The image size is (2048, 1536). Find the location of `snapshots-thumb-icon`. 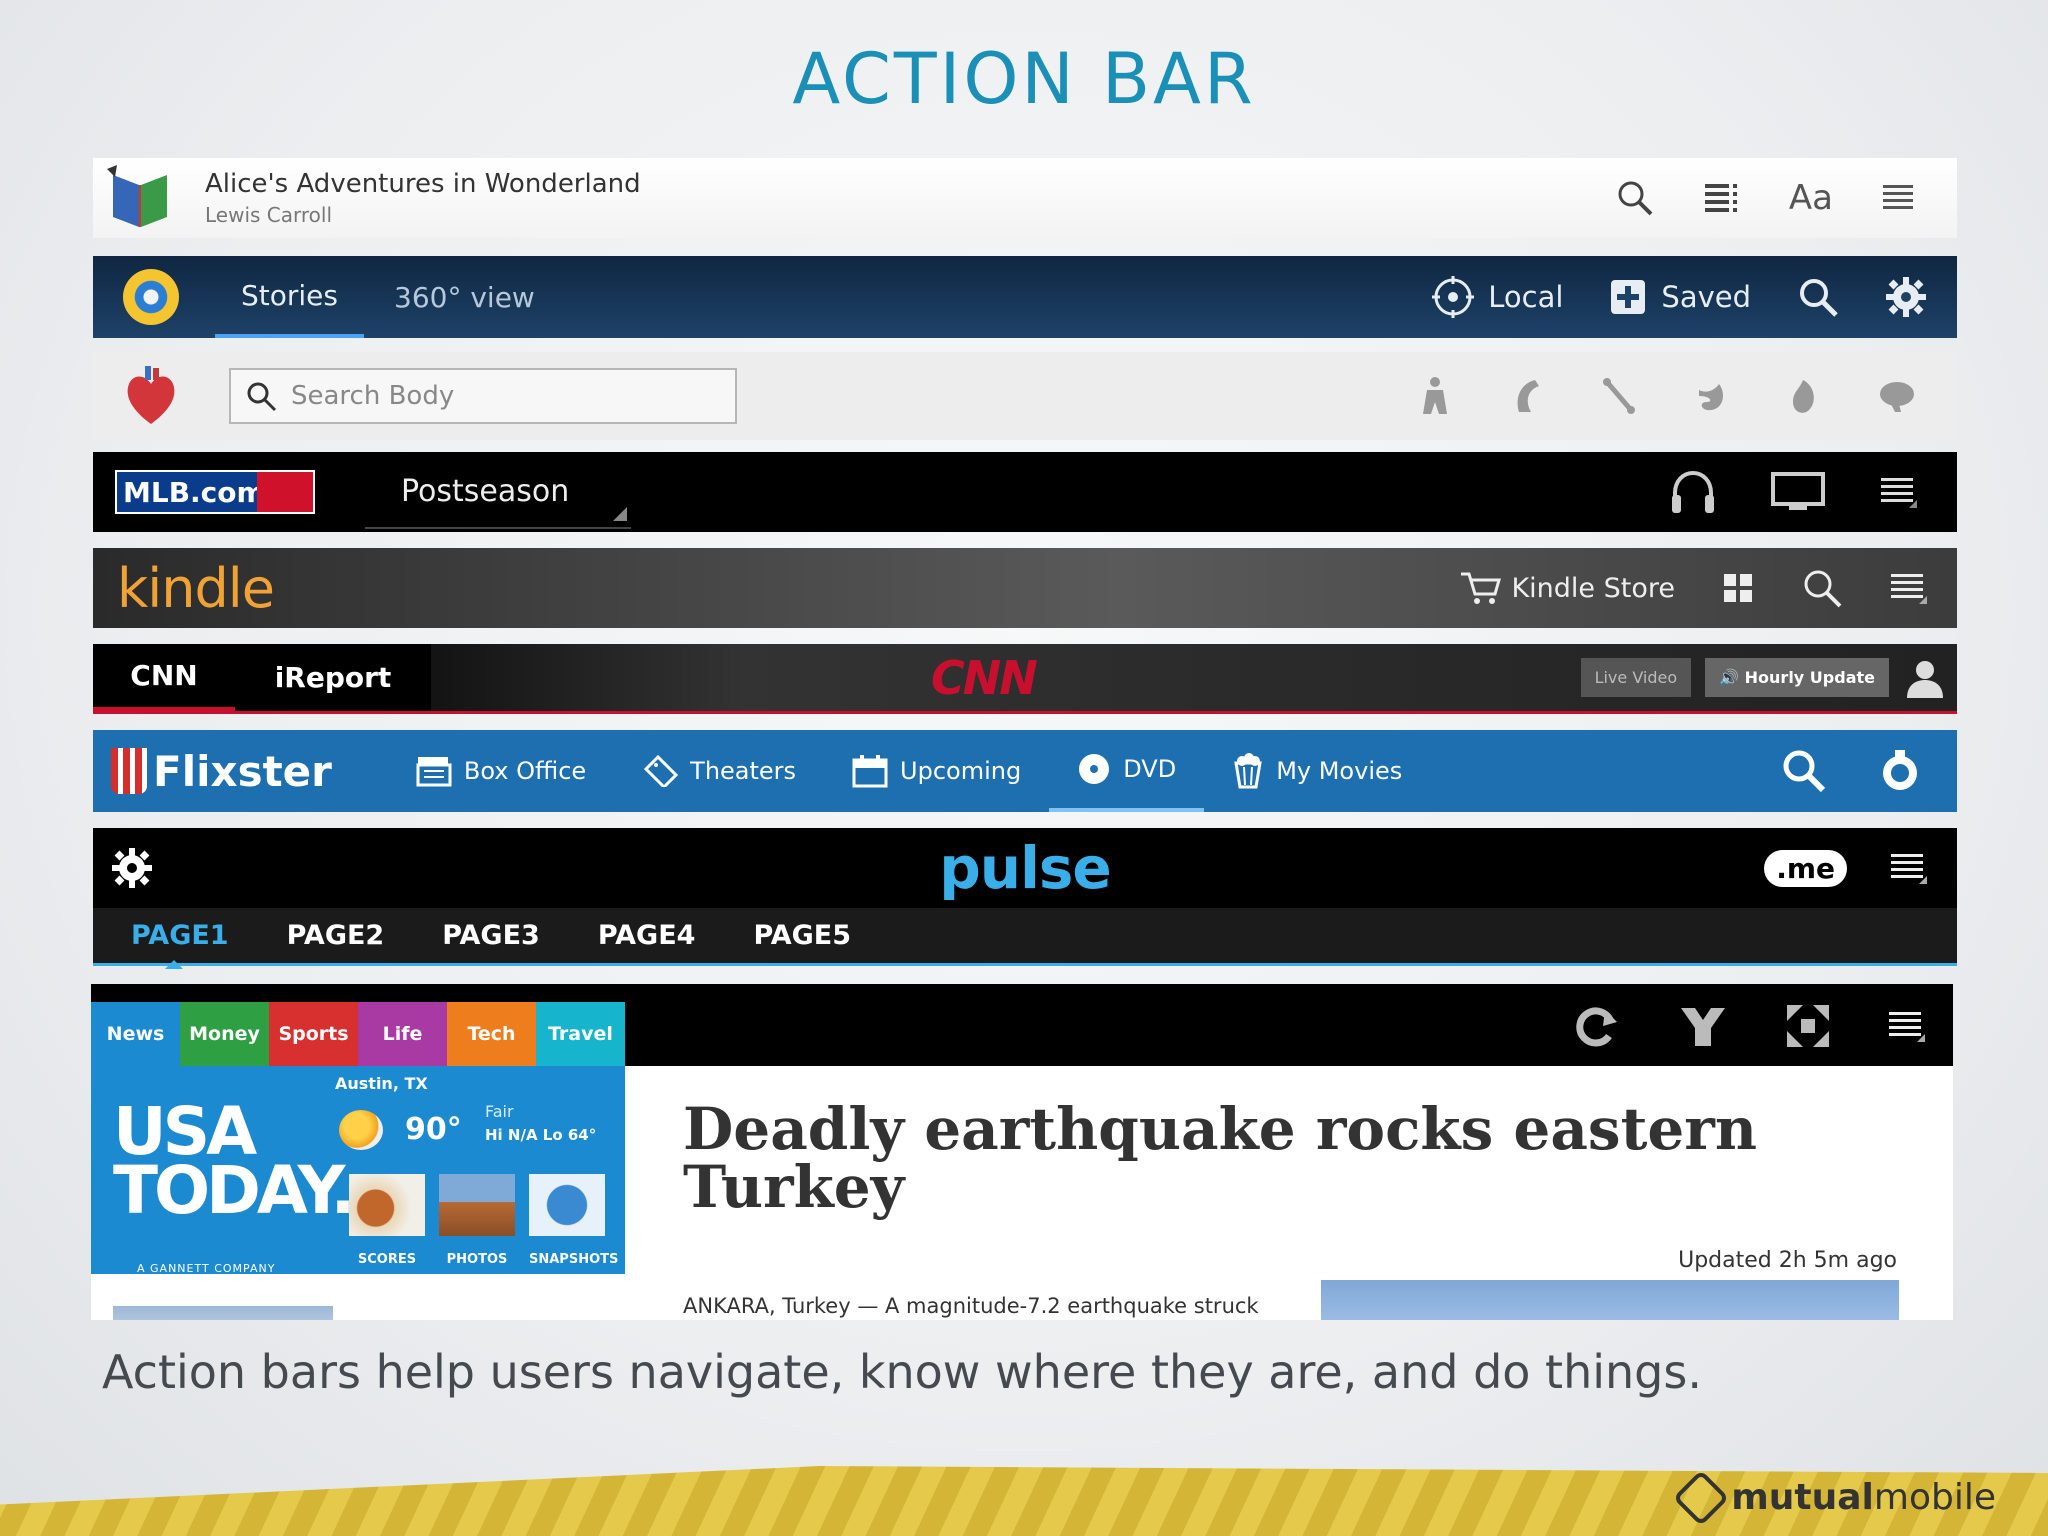

snapshots-thumb-icon is located at coordinates (567, 1205).